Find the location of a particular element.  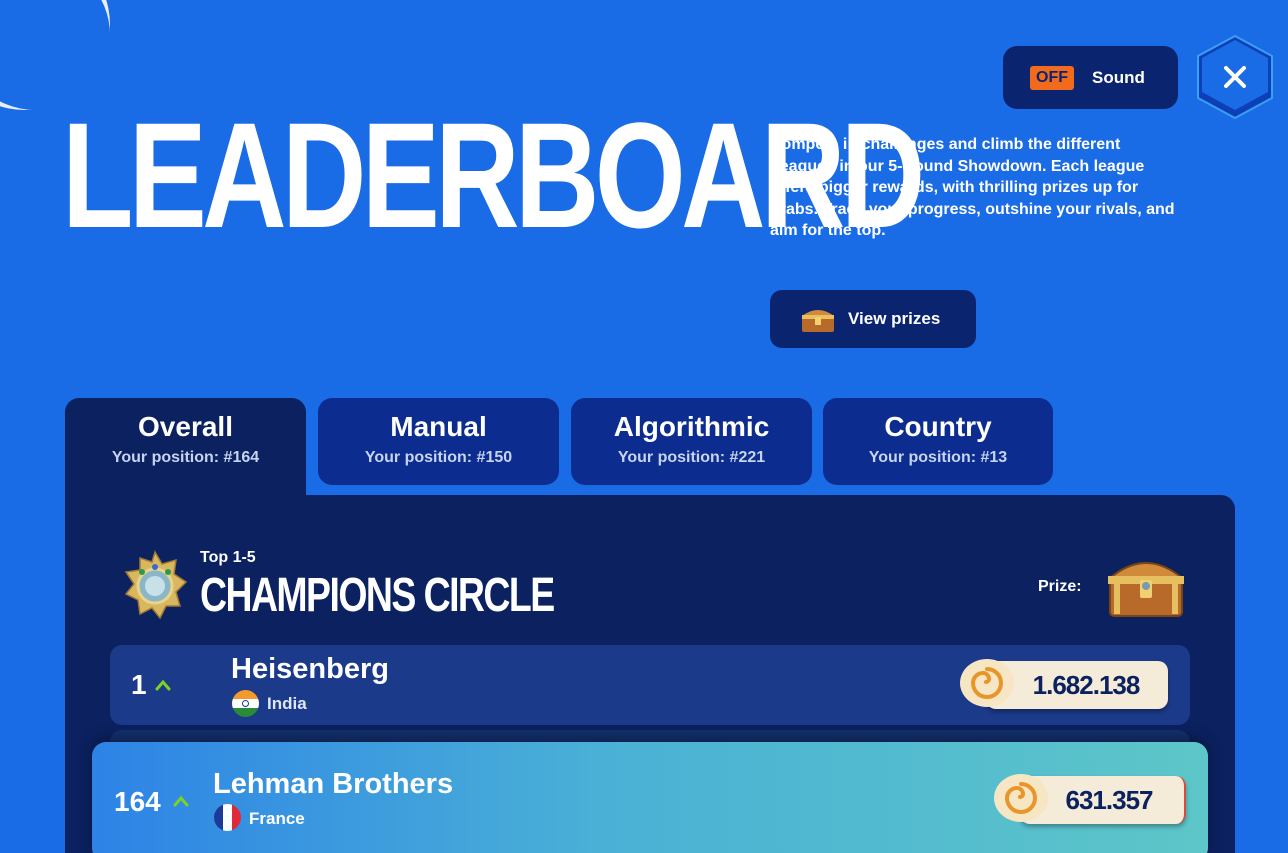

view-prizes-button: View prizes is located at coordinates (873, 319).